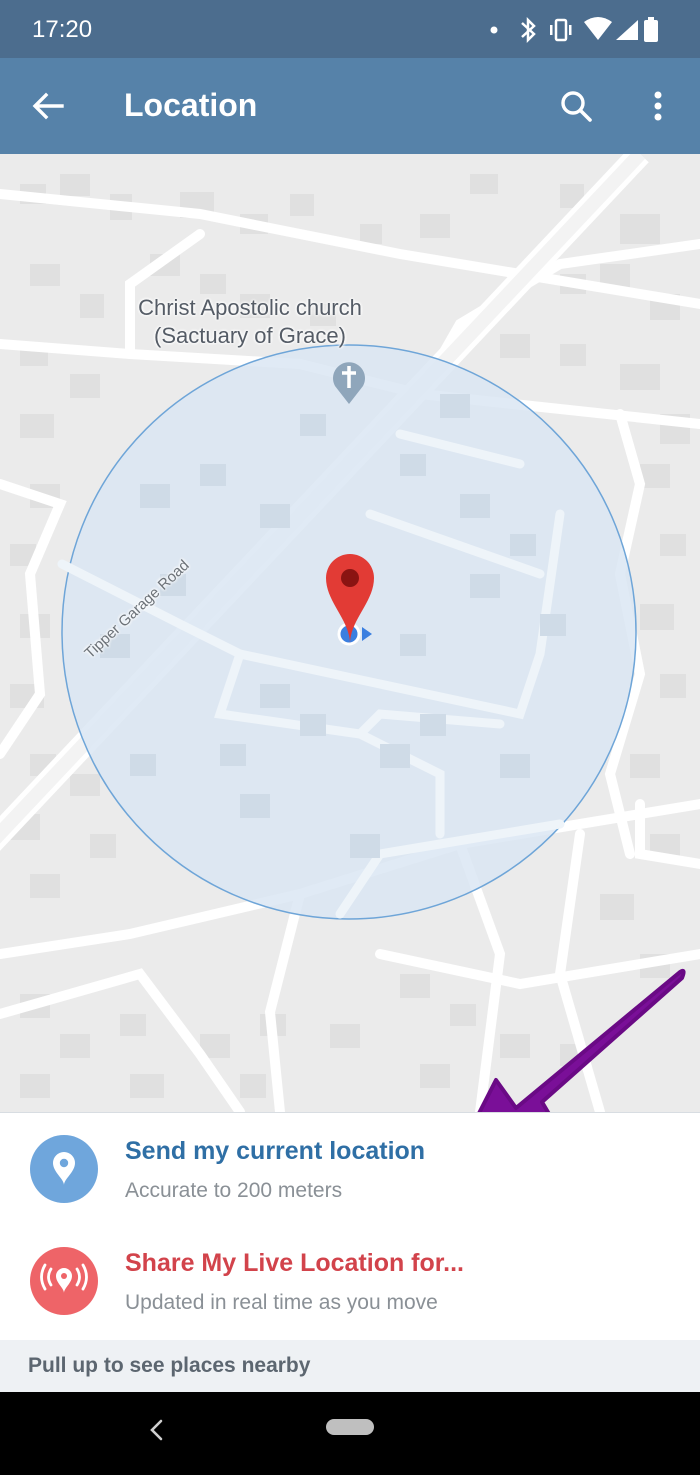 This screenshot has width=700, height=1475. Describe the element at coordinates (350, 1427) in the screenshot. I see `nav-home-pill` at that location.